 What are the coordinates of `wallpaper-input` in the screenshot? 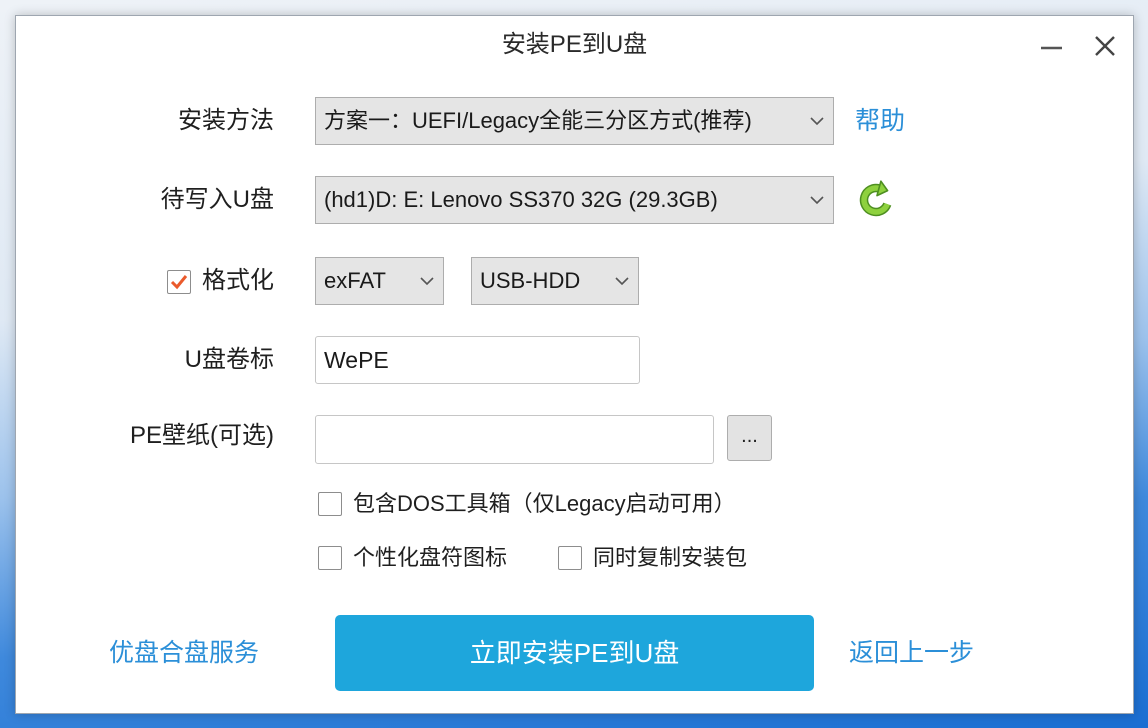 It's located at (514, 439).